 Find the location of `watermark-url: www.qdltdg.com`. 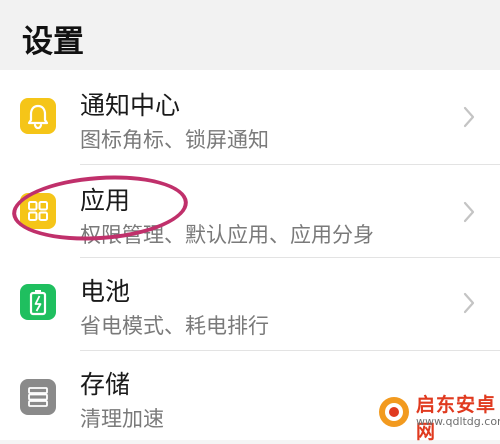

watermark-url: www.qdltdg.com is located at coordinates (458, 421).